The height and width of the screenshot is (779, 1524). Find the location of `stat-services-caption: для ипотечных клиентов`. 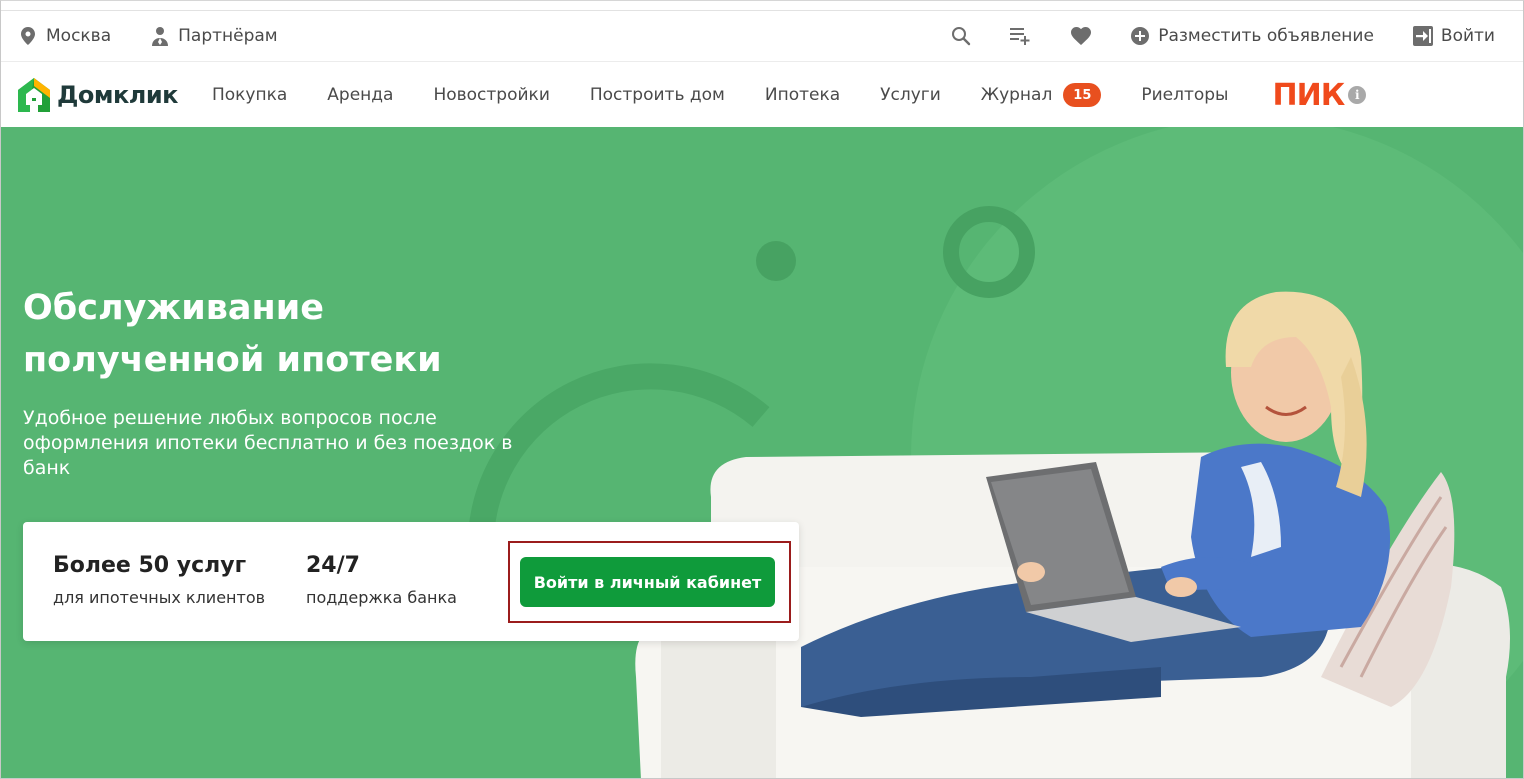

stat-services-caption: для ипотечных клиентов is located at coordinates (159, 597).